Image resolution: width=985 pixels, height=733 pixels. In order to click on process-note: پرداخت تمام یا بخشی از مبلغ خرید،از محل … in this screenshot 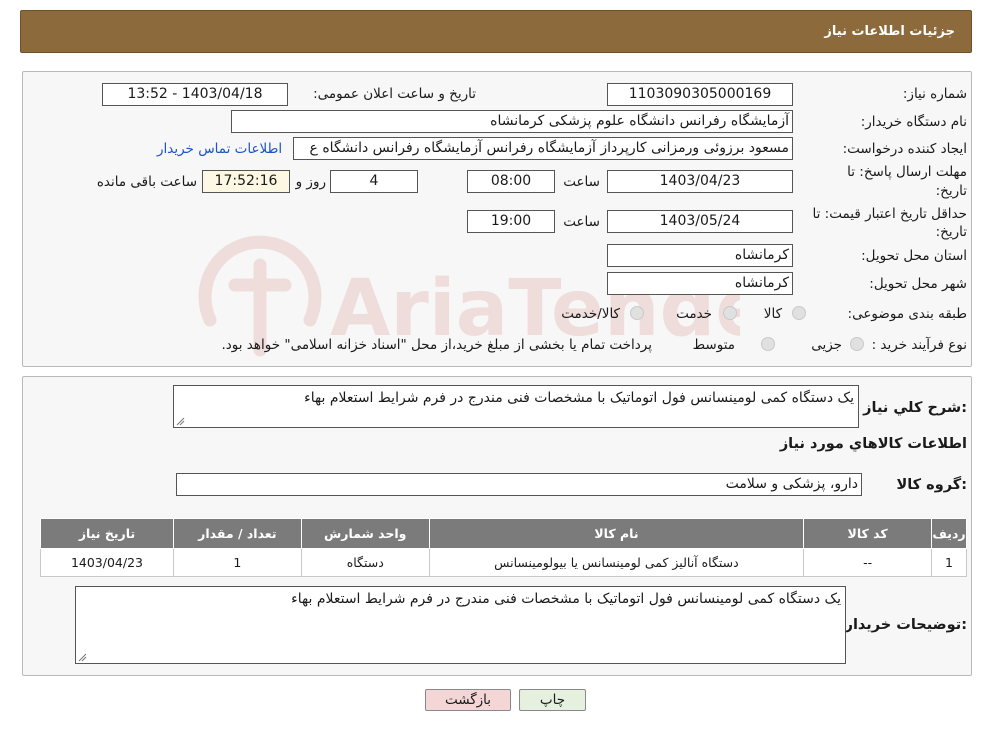, I will do `click(436, 345)`.